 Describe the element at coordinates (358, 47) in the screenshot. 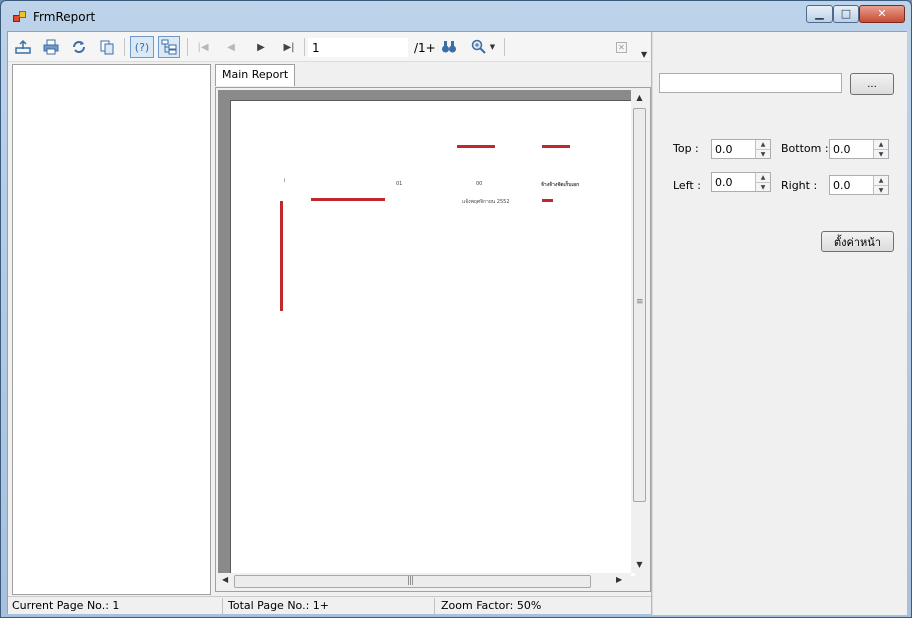

I see `page-number-input` at that location.